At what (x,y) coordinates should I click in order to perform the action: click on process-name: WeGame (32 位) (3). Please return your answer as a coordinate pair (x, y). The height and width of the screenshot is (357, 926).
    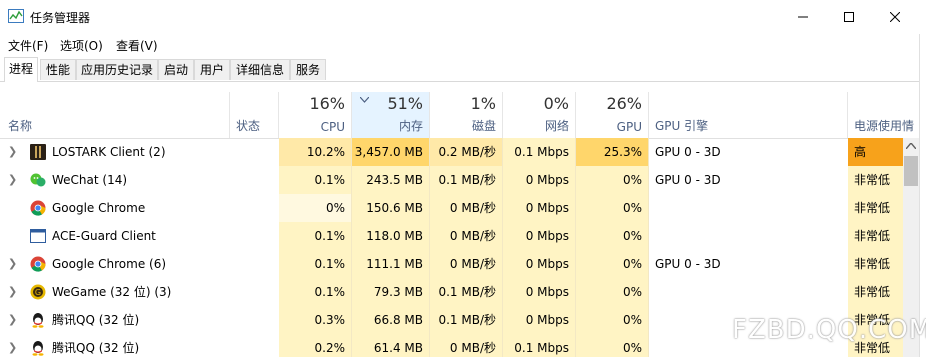
    Looking at the image, I should click on (112, 292).